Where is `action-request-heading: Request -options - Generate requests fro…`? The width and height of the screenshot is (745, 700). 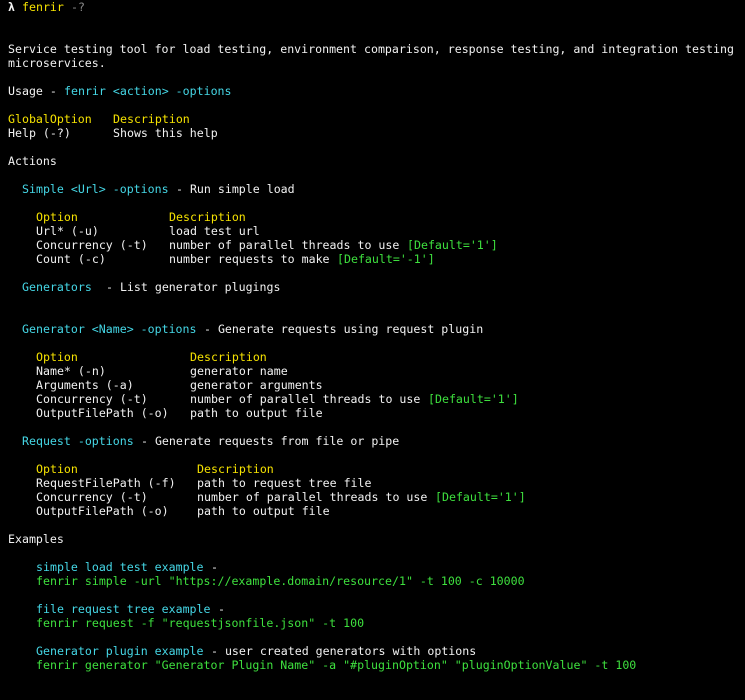
action-request-heading: Request -options - Generate requests fro… is located at coordinates (210, 441).